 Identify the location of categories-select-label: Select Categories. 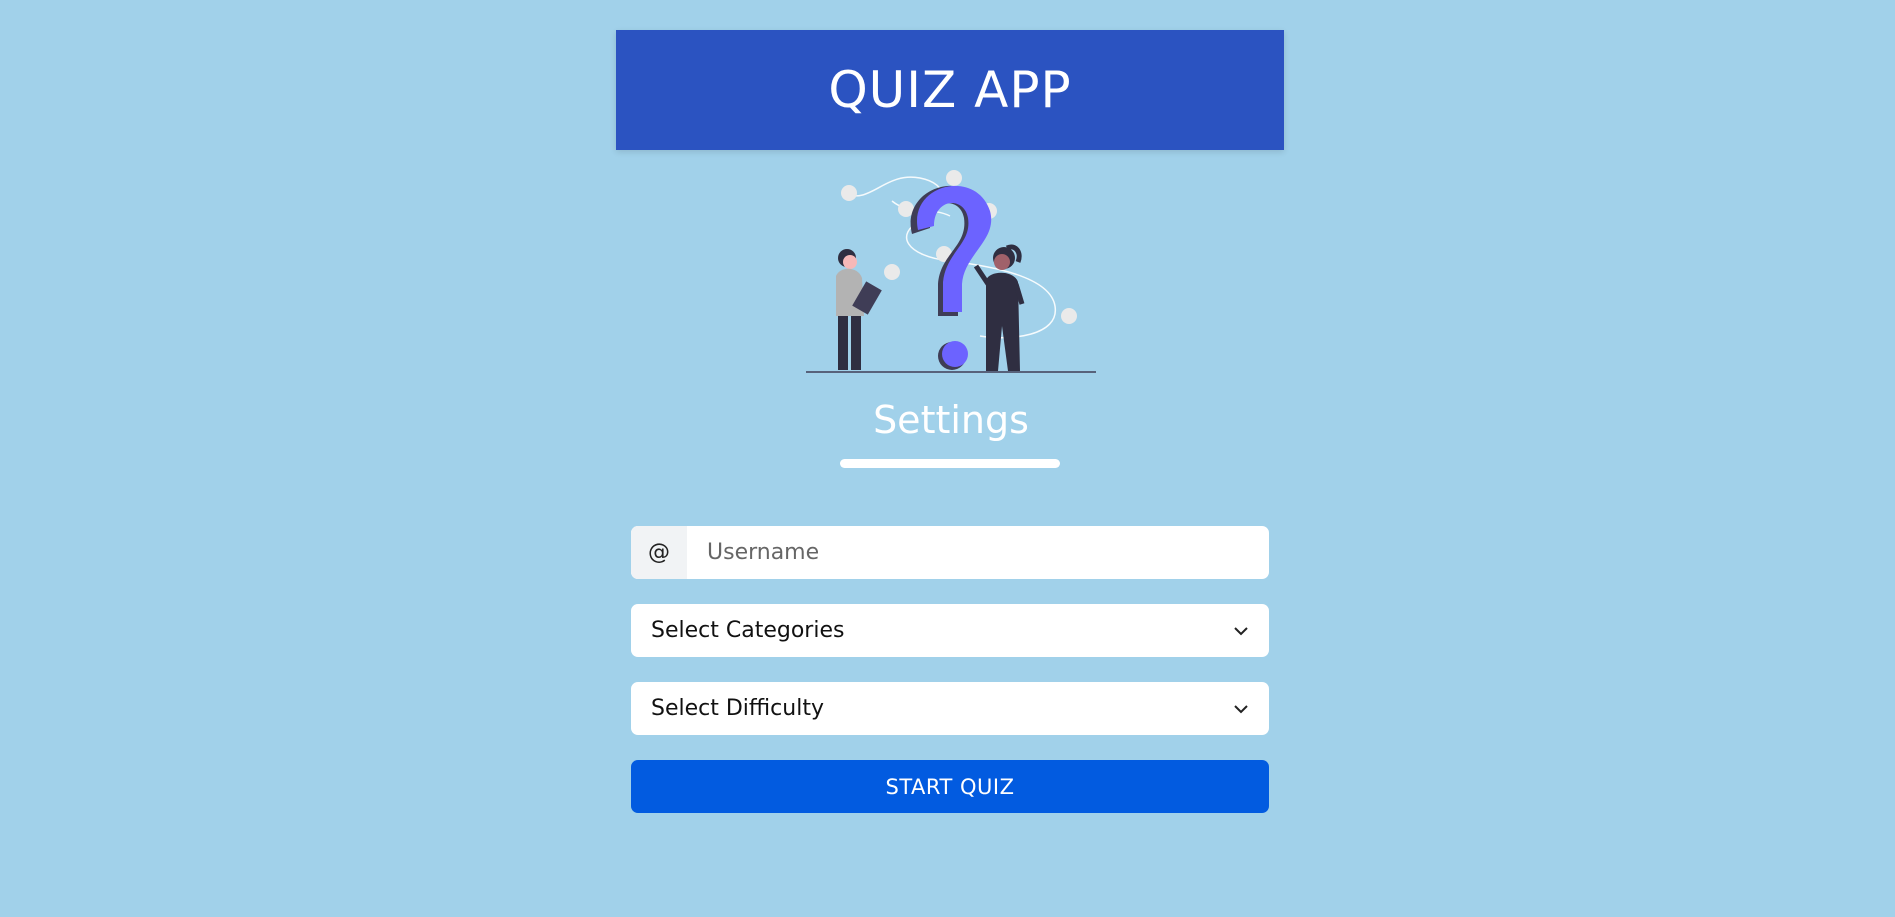
(748, 630).